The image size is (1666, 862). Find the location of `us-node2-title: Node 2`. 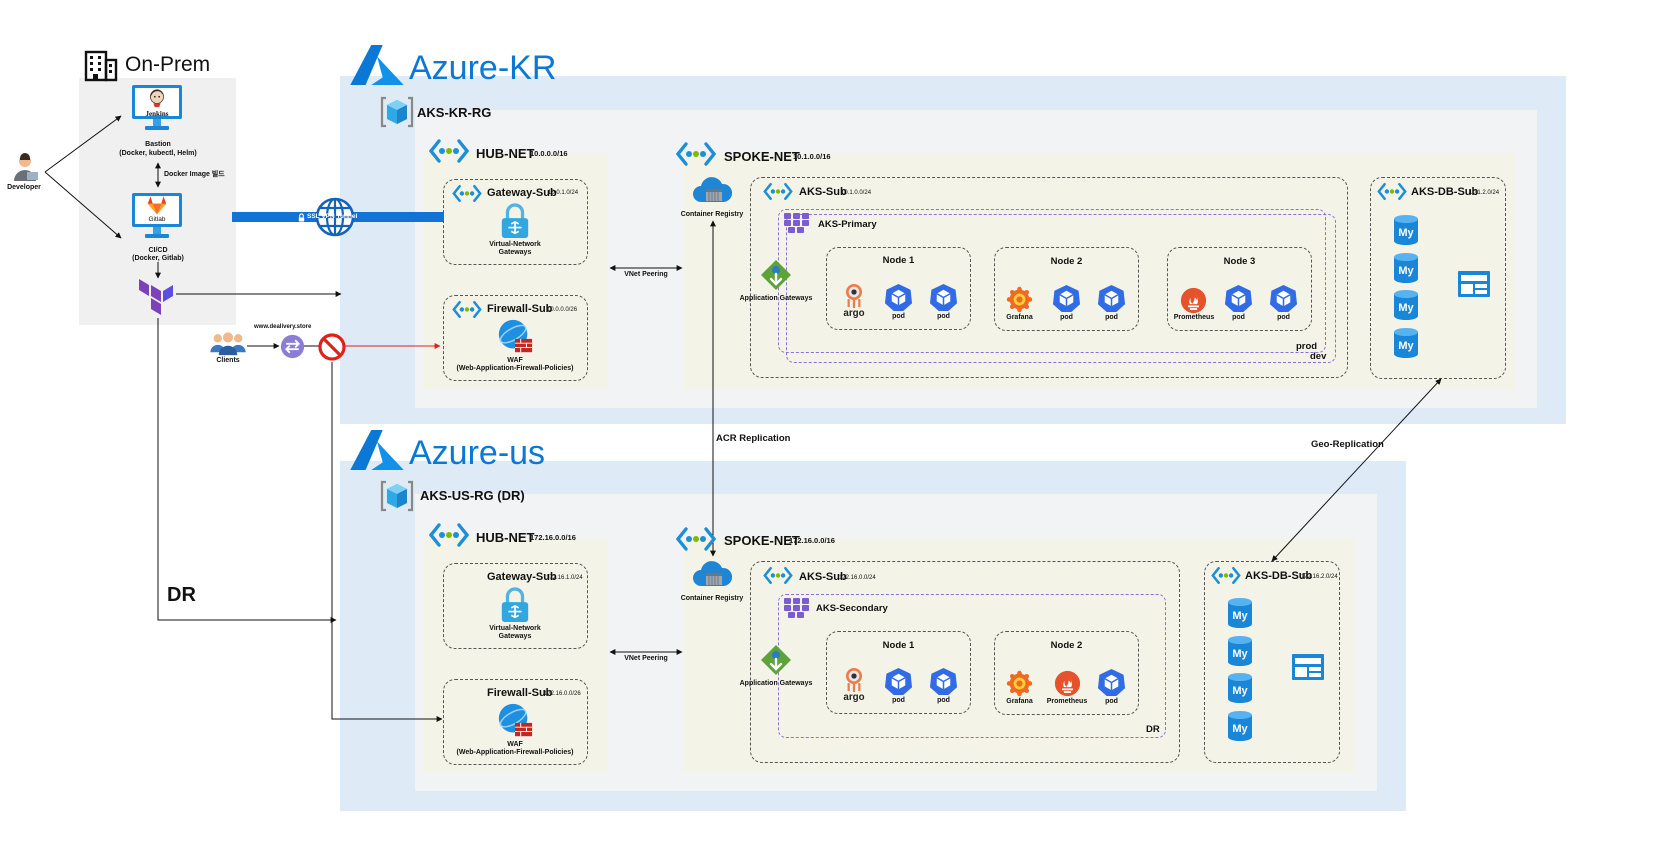

us-node2-title: Node 2 is located at coordinates (1066, 645).